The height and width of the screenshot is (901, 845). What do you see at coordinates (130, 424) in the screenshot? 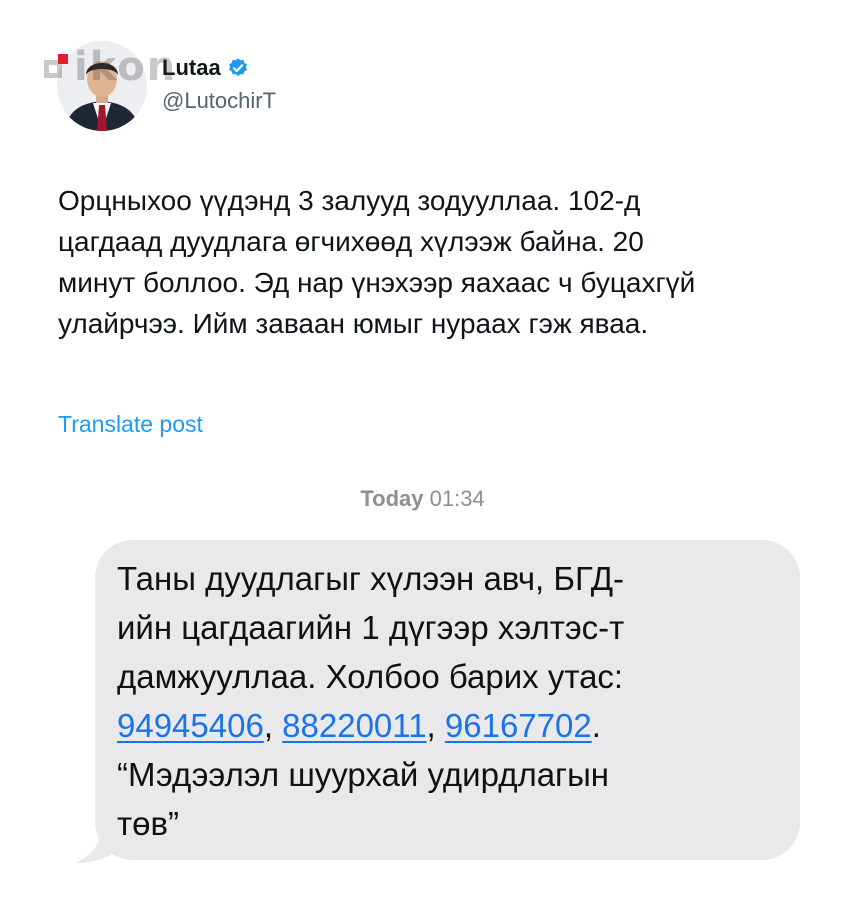
I see `translate-post-link: Translate post` at bounding box center [130, 424].